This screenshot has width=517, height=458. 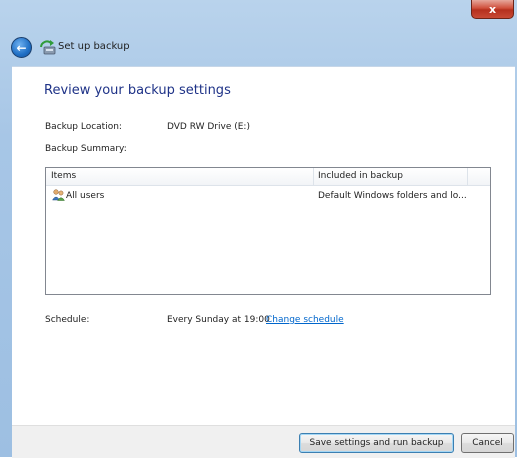 What do you see at coordinates (86, 149) in the screenshot?
I see `backup-summary-label: Backup Summary:` at bounding box center [86, 149].